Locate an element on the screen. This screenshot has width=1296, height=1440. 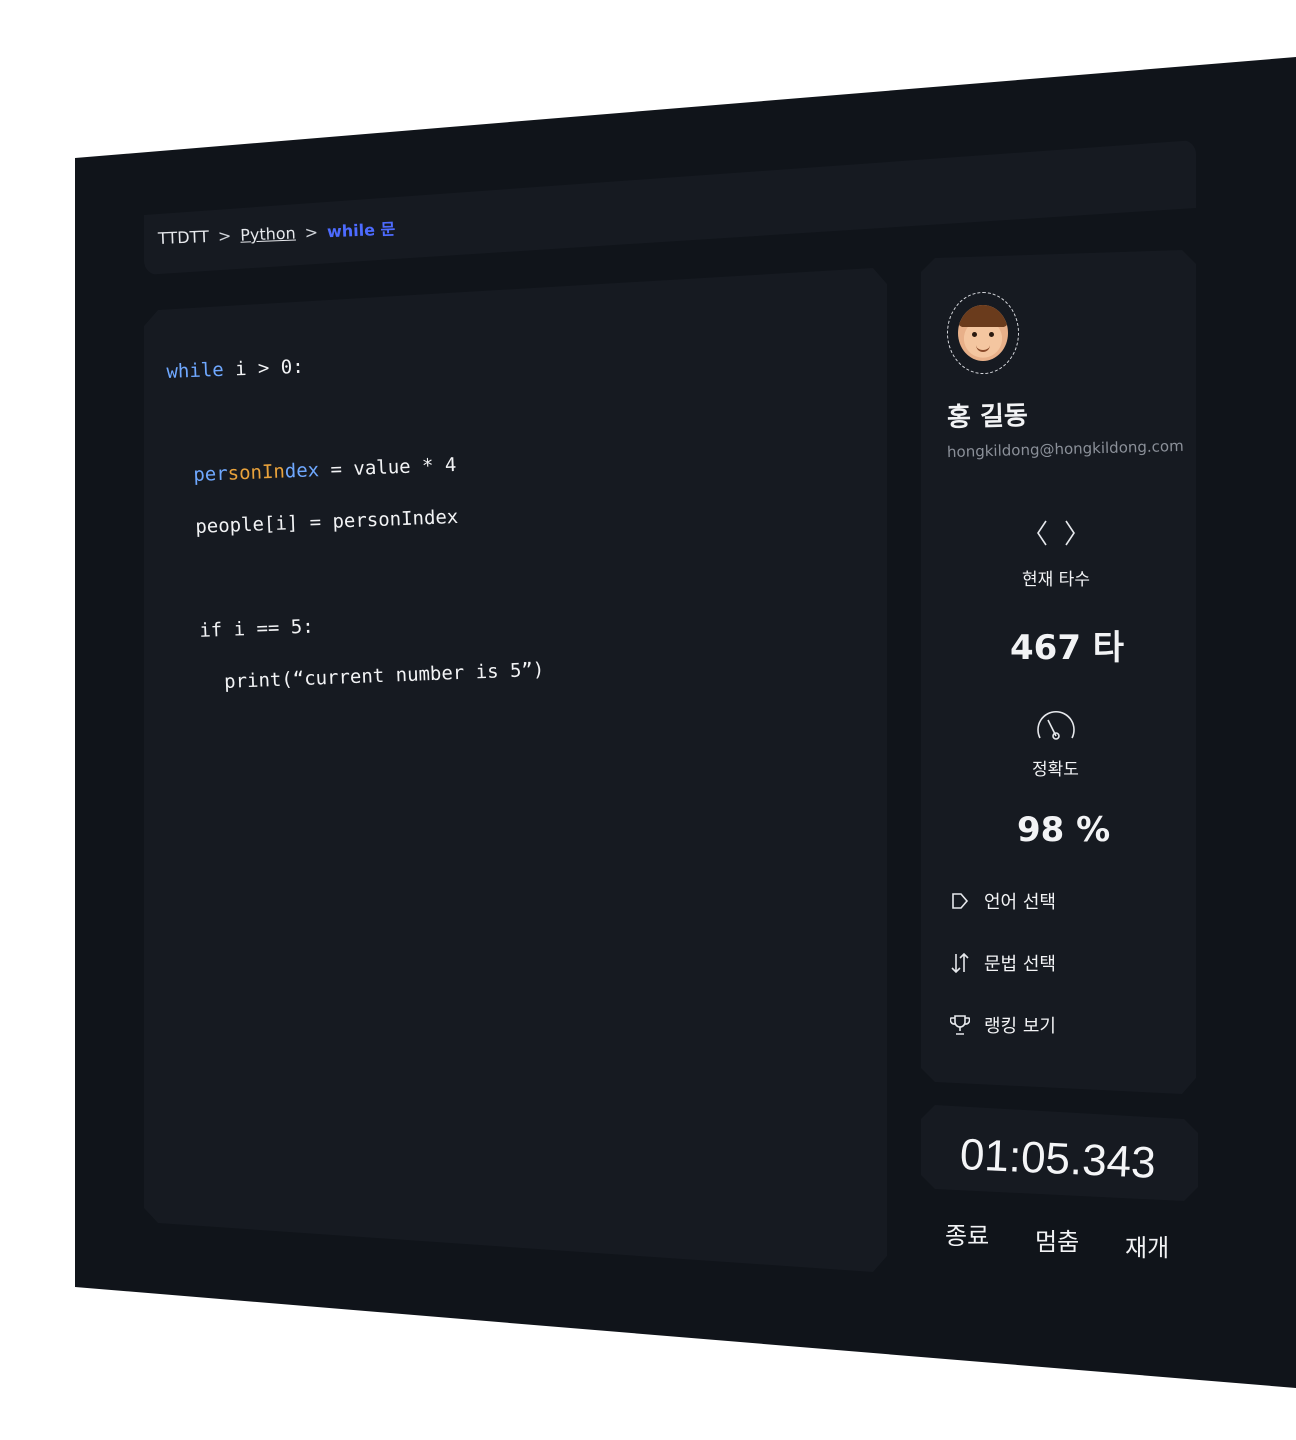
timer-display: 01:05.343 is located at coordinates (1057, 1159).